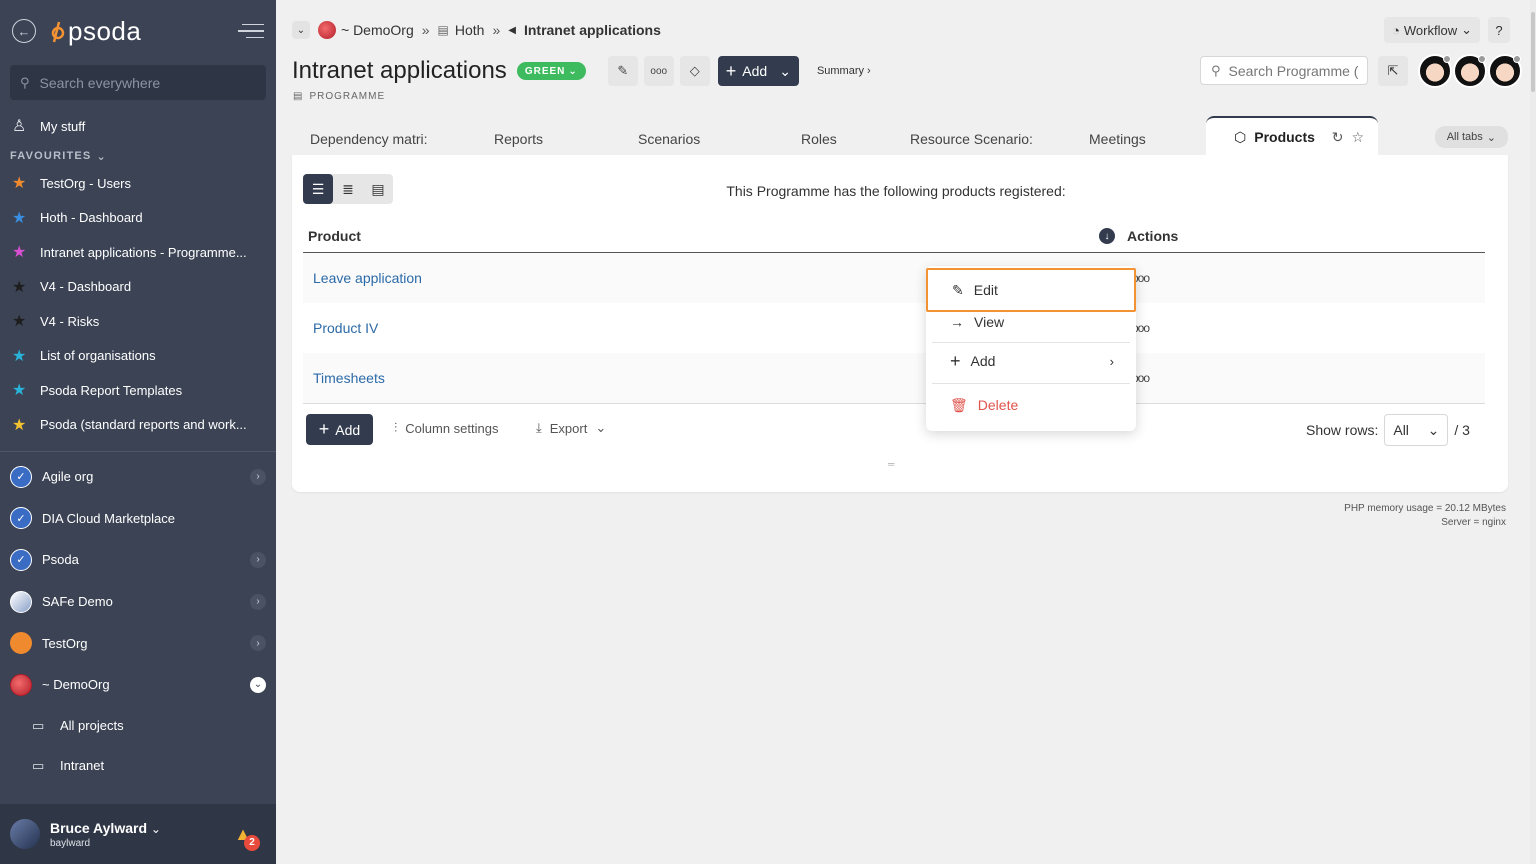 This screenshot has height=864, width=1536. Describe the element at coordinates (372, 139) in the screenshot. I see `tab-dependency-matrix: Dependency matri:` at that location.